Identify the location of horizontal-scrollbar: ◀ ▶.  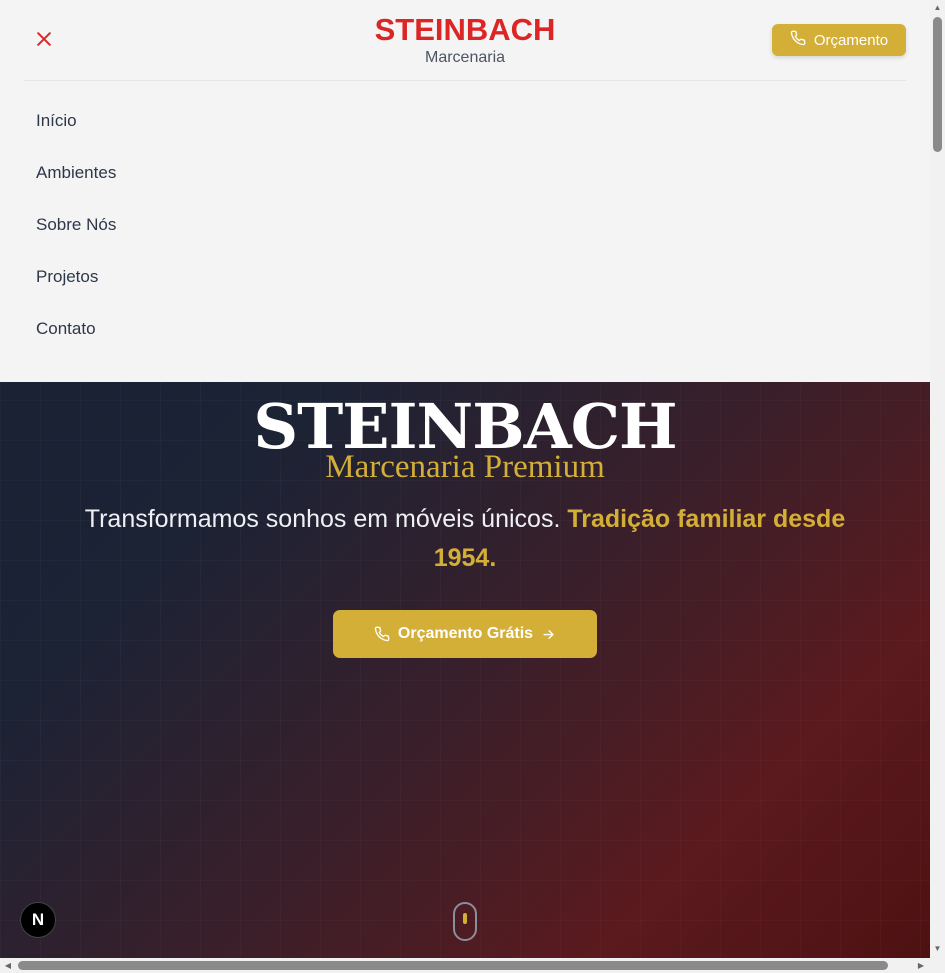
(472, 965).